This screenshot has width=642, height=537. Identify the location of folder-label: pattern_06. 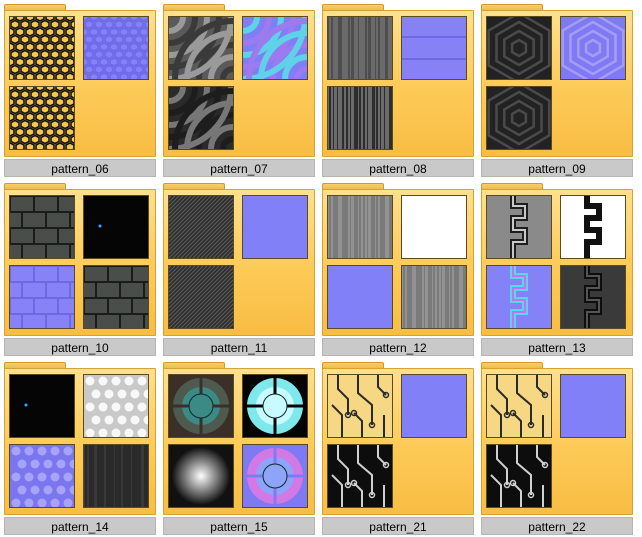
(80, 168).